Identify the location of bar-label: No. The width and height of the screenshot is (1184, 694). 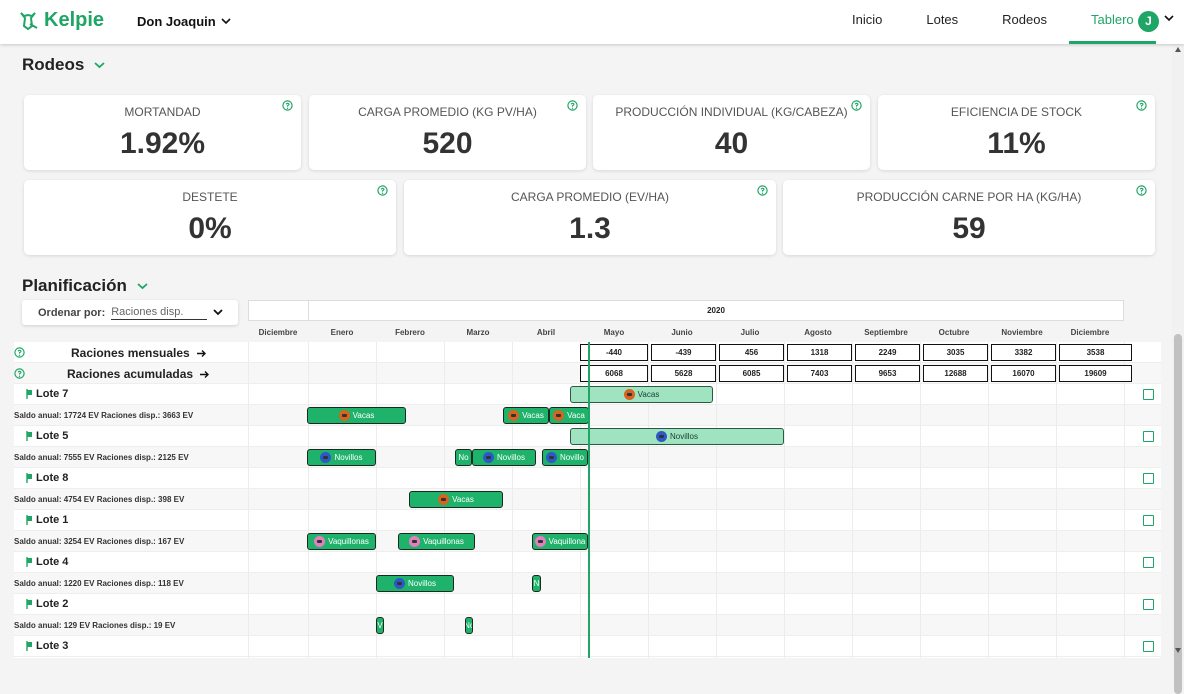
(463, 457).